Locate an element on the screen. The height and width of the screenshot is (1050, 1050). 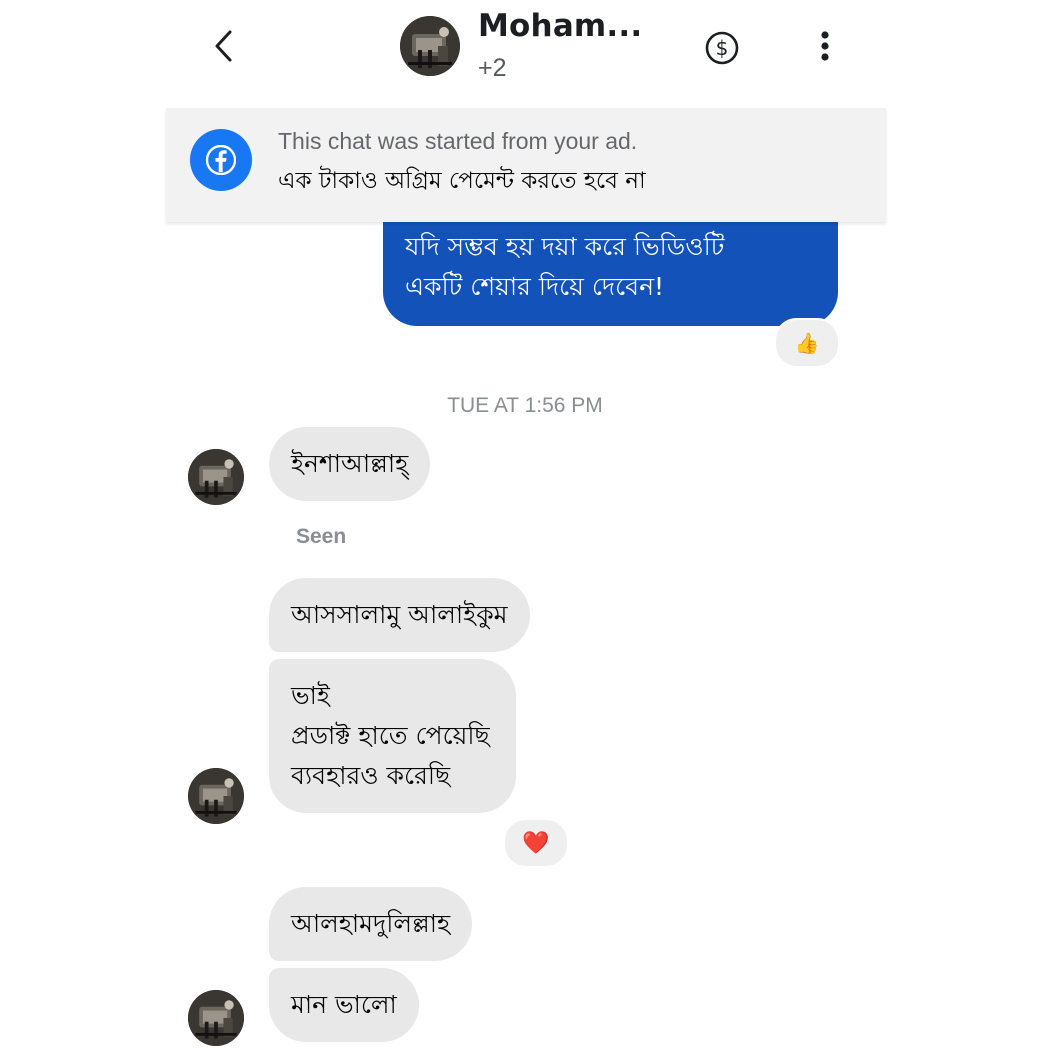
chevron-left-icon is located at coordinates (223, 46).